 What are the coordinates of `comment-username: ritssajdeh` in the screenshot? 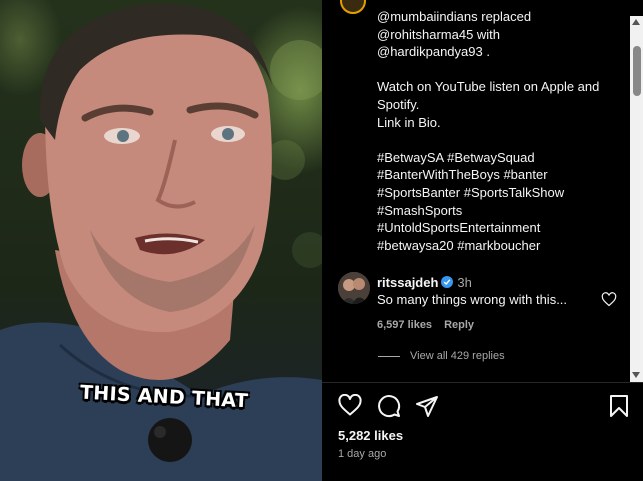 It's located at (407, 282).